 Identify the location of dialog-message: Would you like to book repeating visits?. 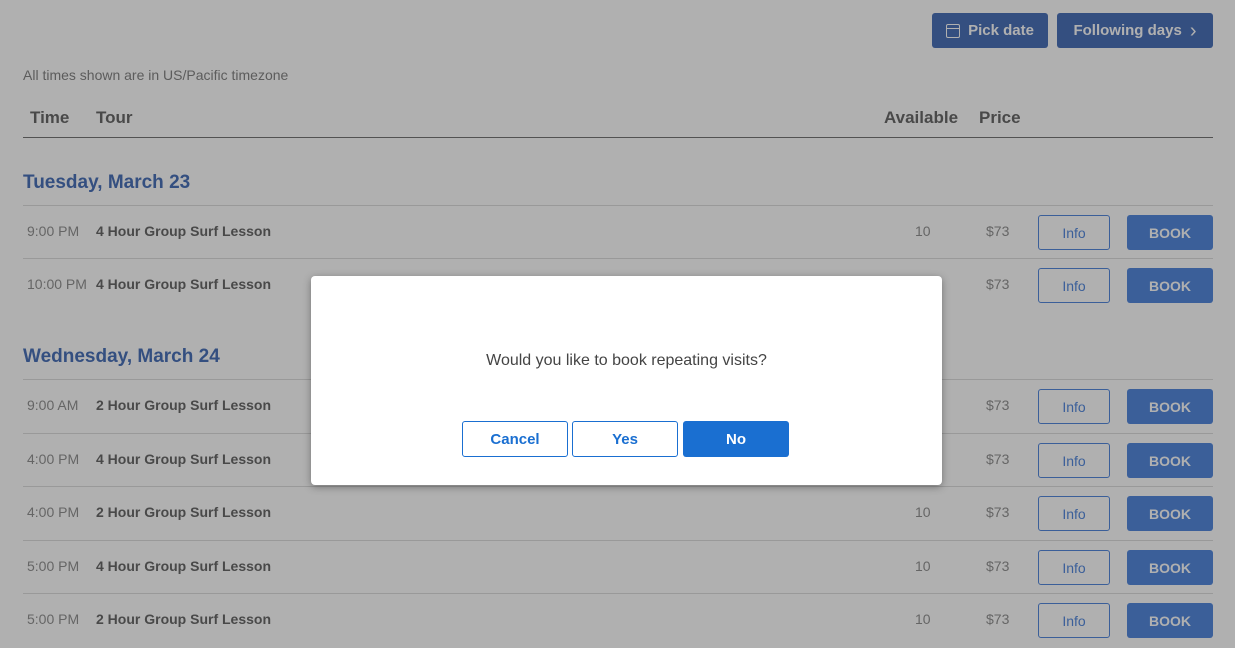
(626, 360).